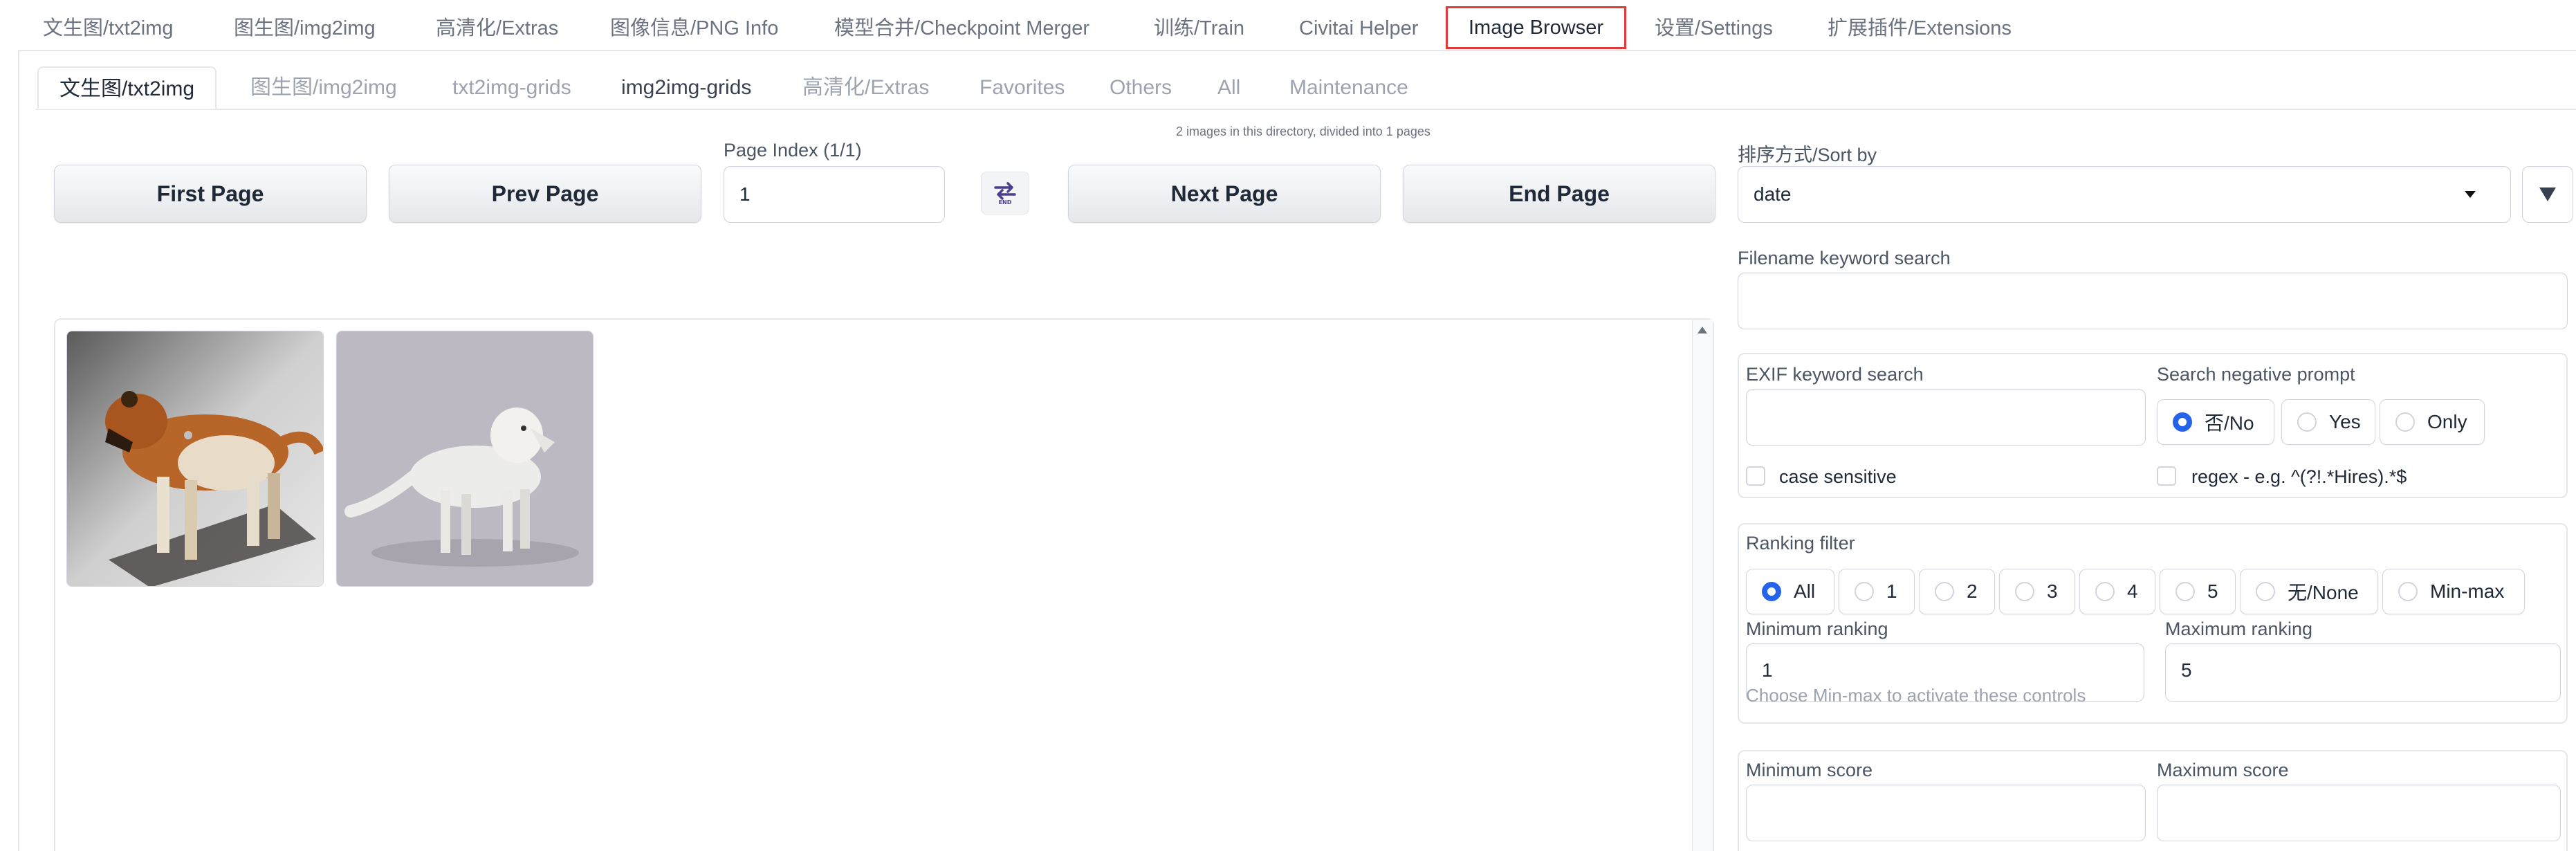  What do you see at coordinates (305, 29) in the screenshot?
I see `top-tab-img2img: 图生图/img2img` at bounding box center [305, 29].